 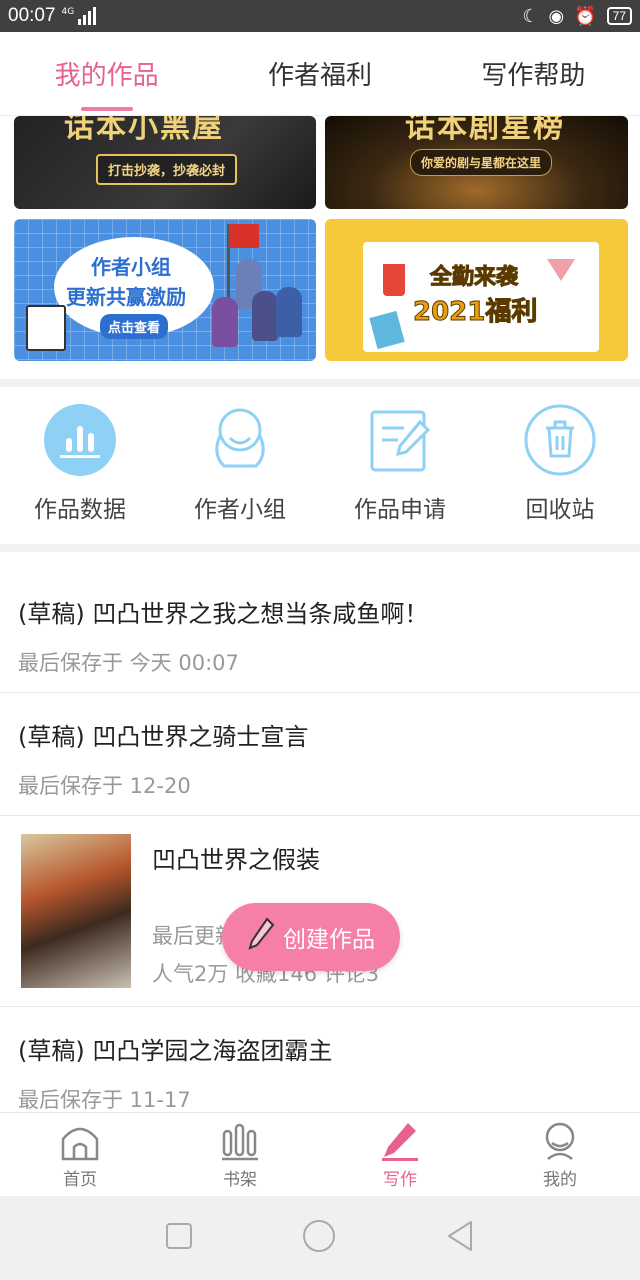 I want to click on work-meta: 最后保存于 12-20, so click(x=104, y=786).